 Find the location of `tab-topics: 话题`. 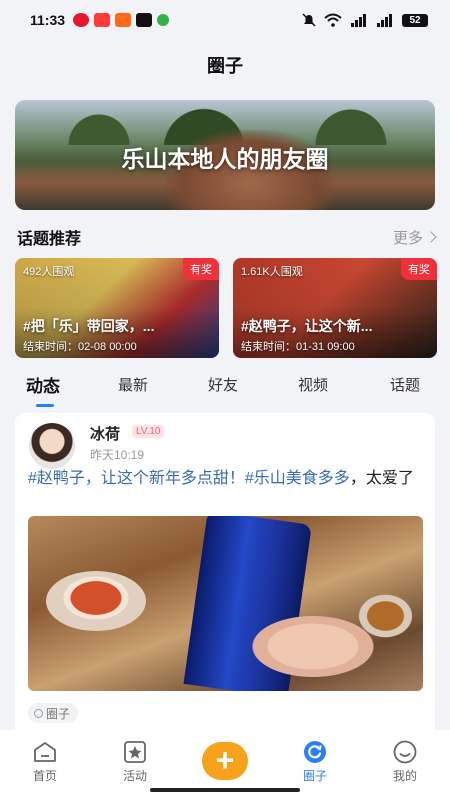

tab-topics: 话题 is located at coordinates (405, 384).